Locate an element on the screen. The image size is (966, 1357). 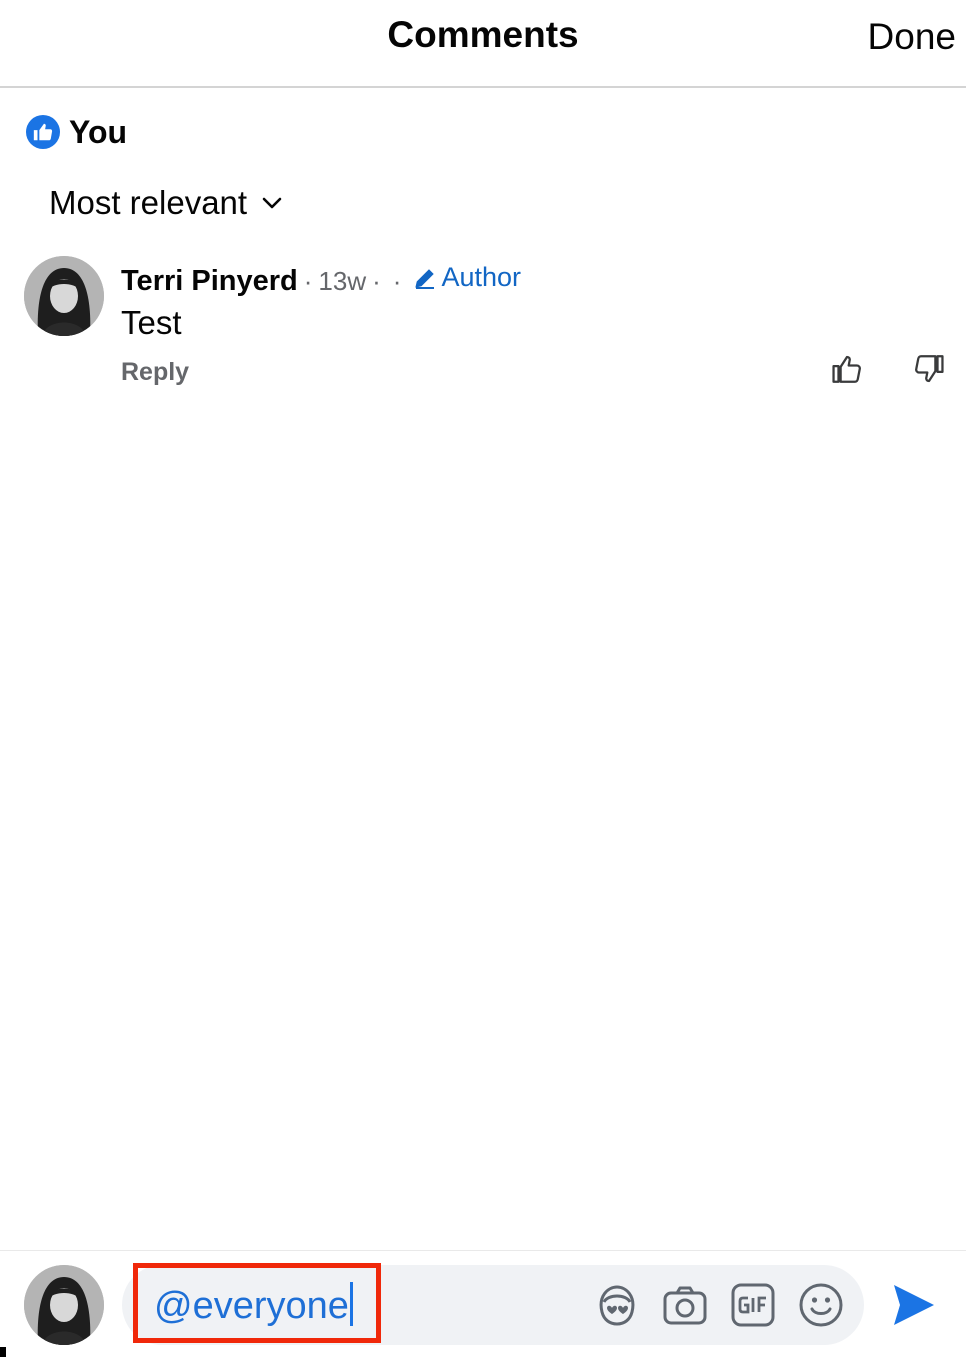
send-button is located at coordinates (914, 1307).